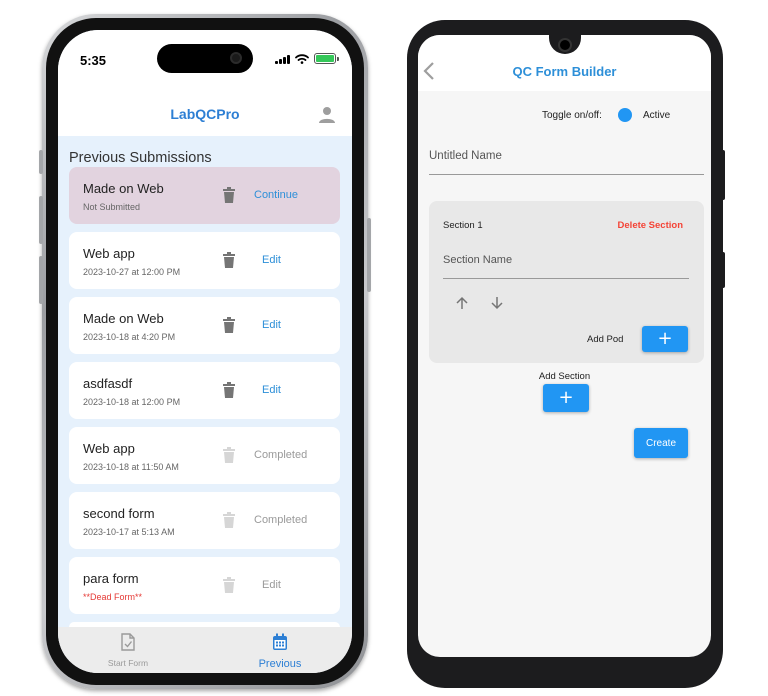 The image size is (768, 696). Describe the element at coordinates (302, 58) in the screenshot. I see `wifi-icon` at that location.